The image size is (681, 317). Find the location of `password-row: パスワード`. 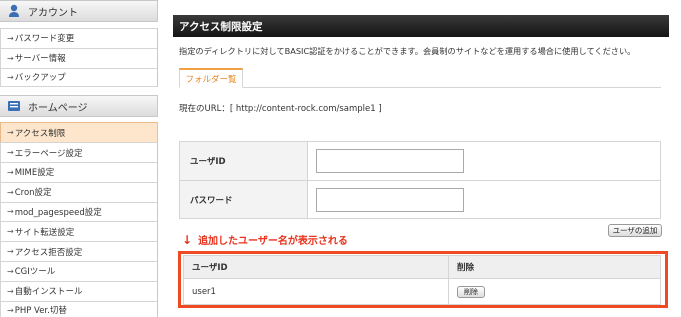

password-row: パスワード is located at coordinates (420, 199).